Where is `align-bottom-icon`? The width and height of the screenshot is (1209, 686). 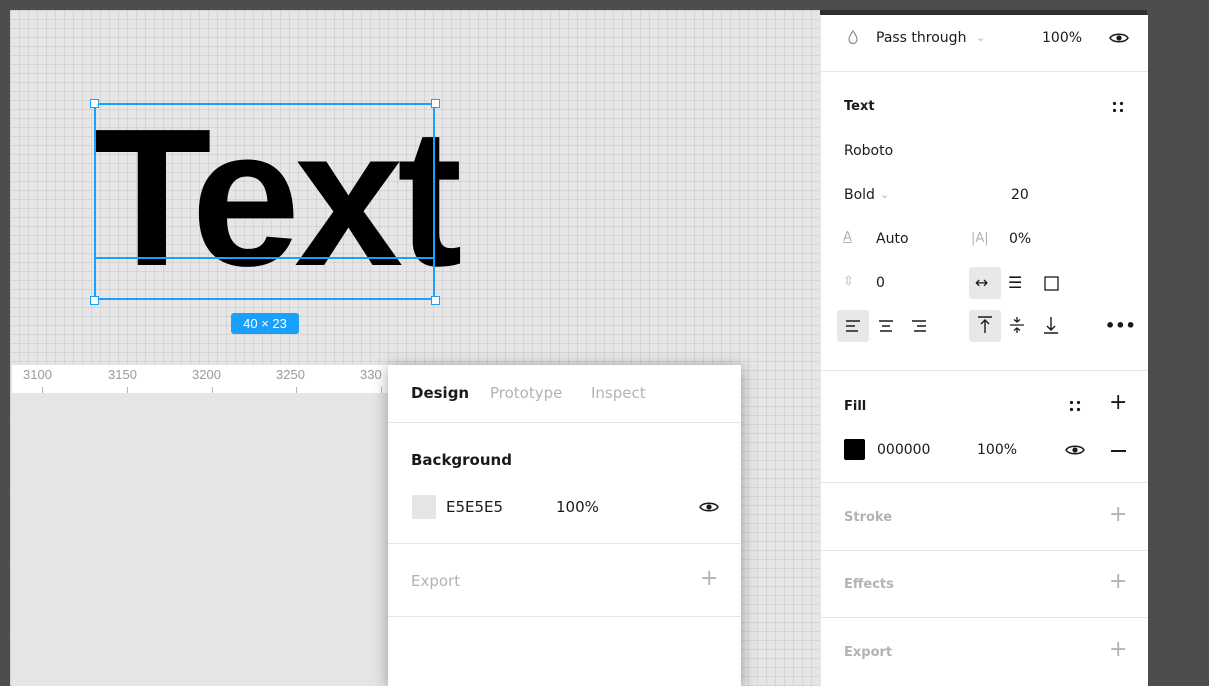
align-bottom-icon is located at coordinates (1051, 325).